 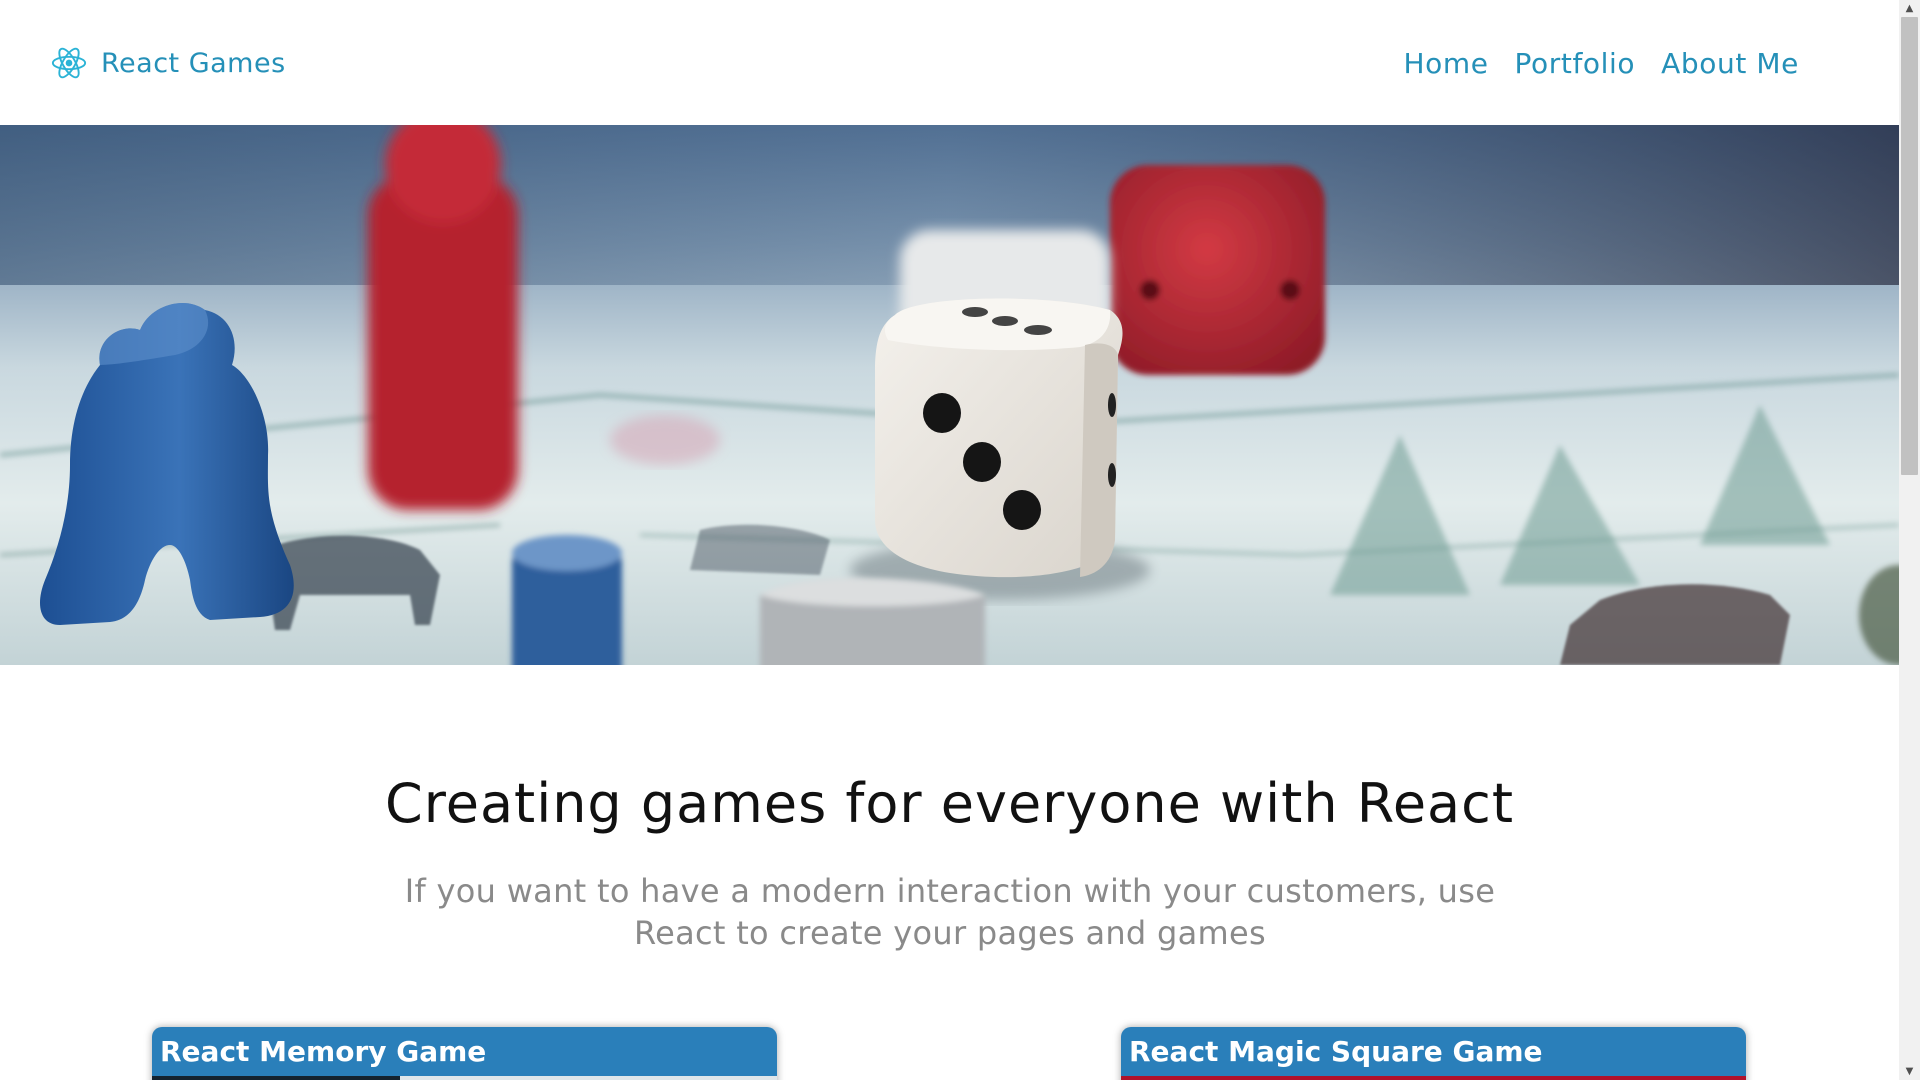 I want to click on brand-name: React Games, so click(x=193, y=63).